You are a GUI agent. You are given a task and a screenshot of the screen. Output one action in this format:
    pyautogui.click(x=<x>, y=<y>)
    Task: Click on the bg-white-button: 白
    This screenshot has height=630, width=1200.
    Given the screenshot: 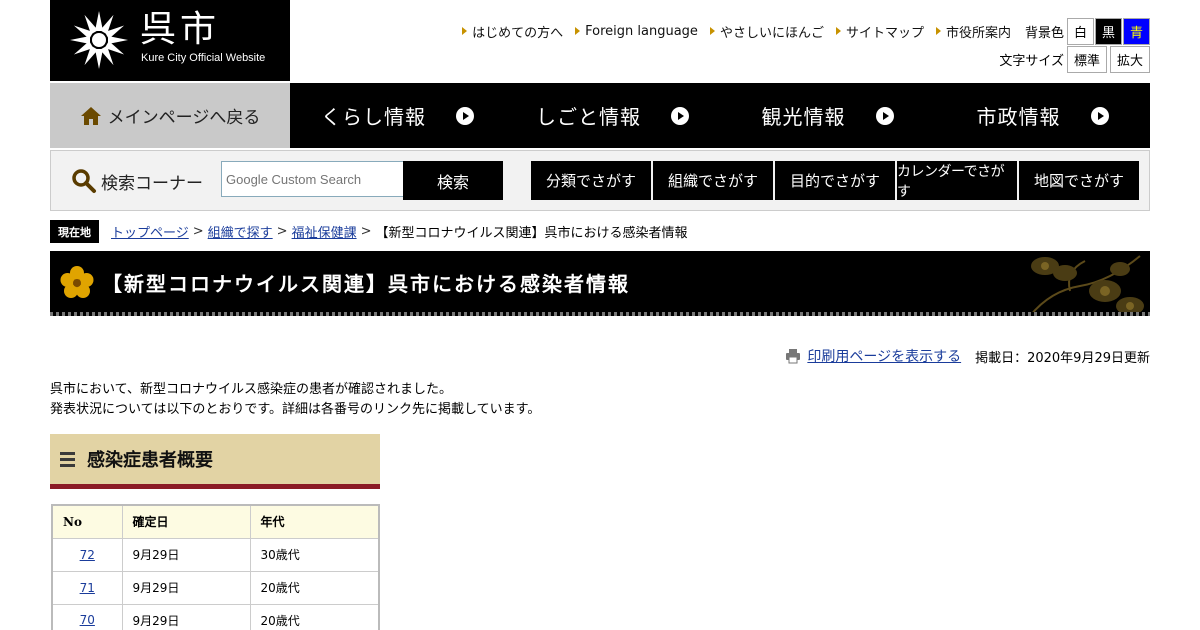 What is the action you would take?
    pyautogui.click(x=1080, y=31)
    